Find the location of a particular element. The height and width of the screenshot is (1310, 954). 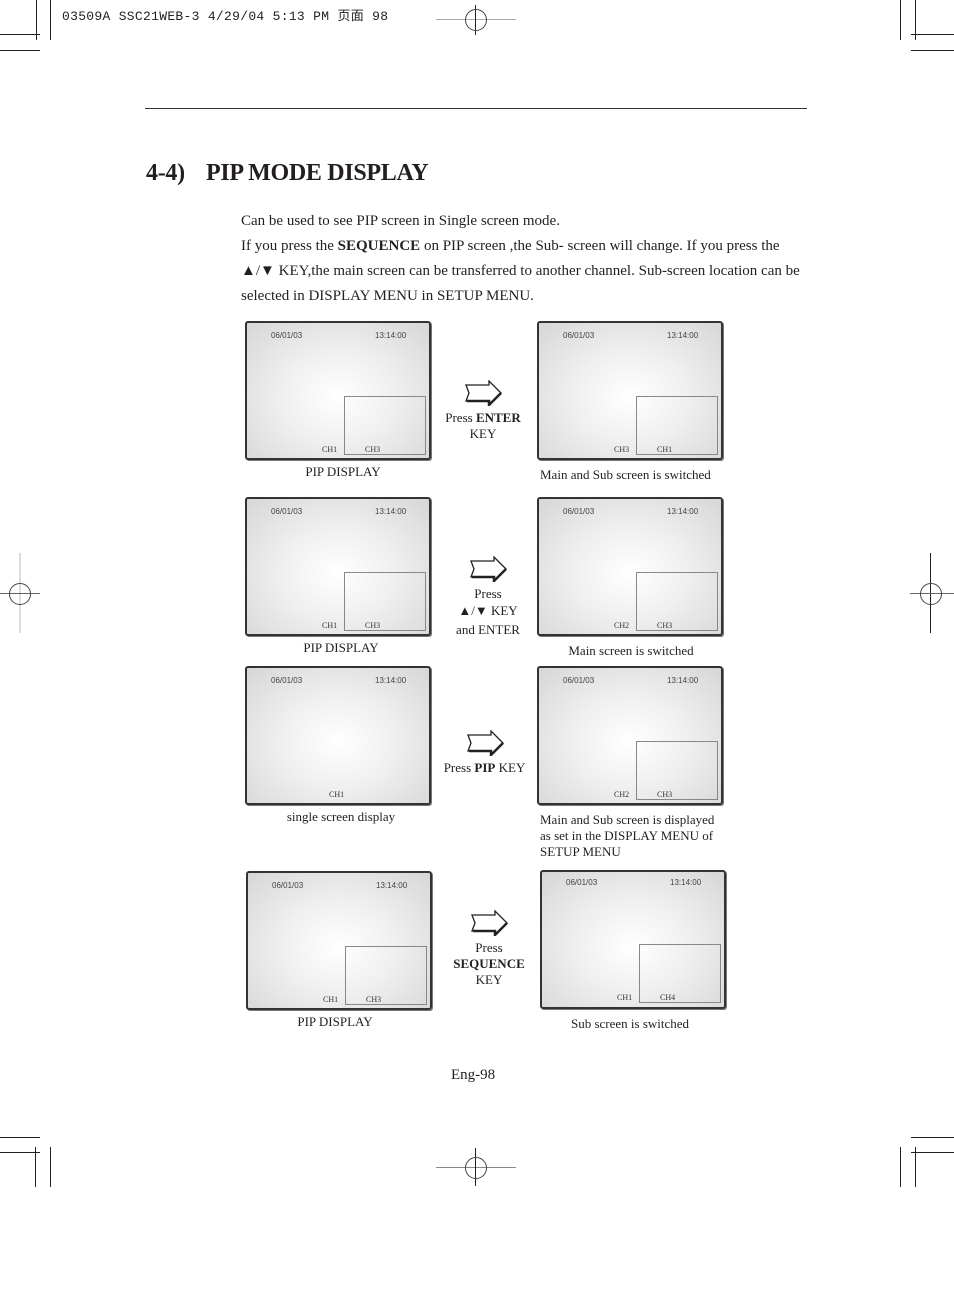

print-header: 03509A SSC21WEB-3 4/29/04 5:13 PM 页面 98 is located at coordinates (225, 16).